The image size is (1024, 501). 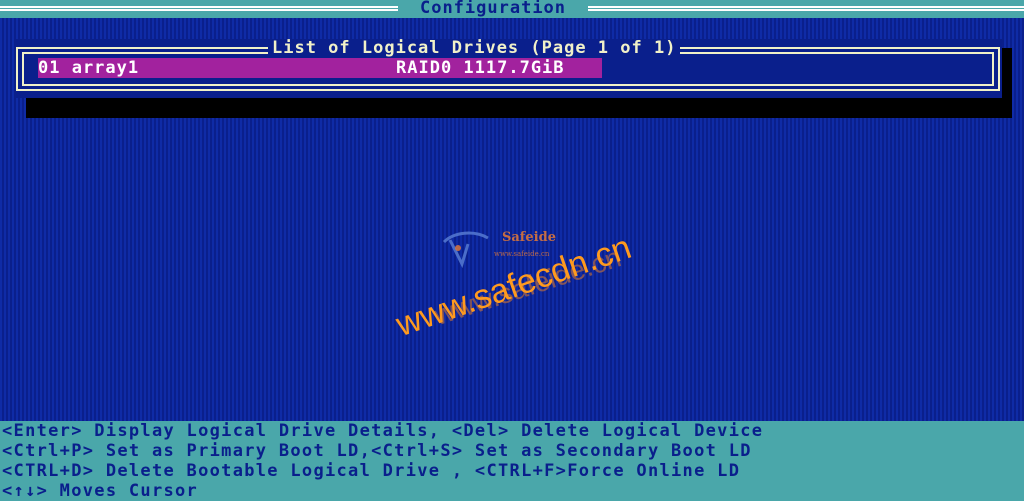 I want to click on watermark-brand: Safeide, so click(x=529, y=237).